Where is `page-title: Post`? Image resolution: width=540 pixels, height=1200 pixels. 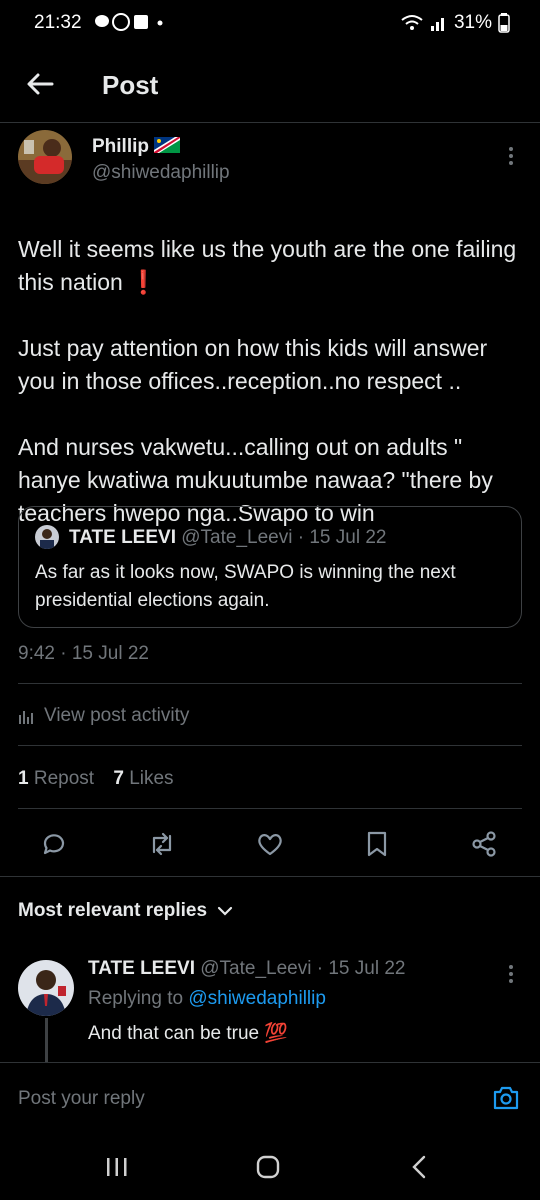 page-title: Post is located at coordinates (130, 85).